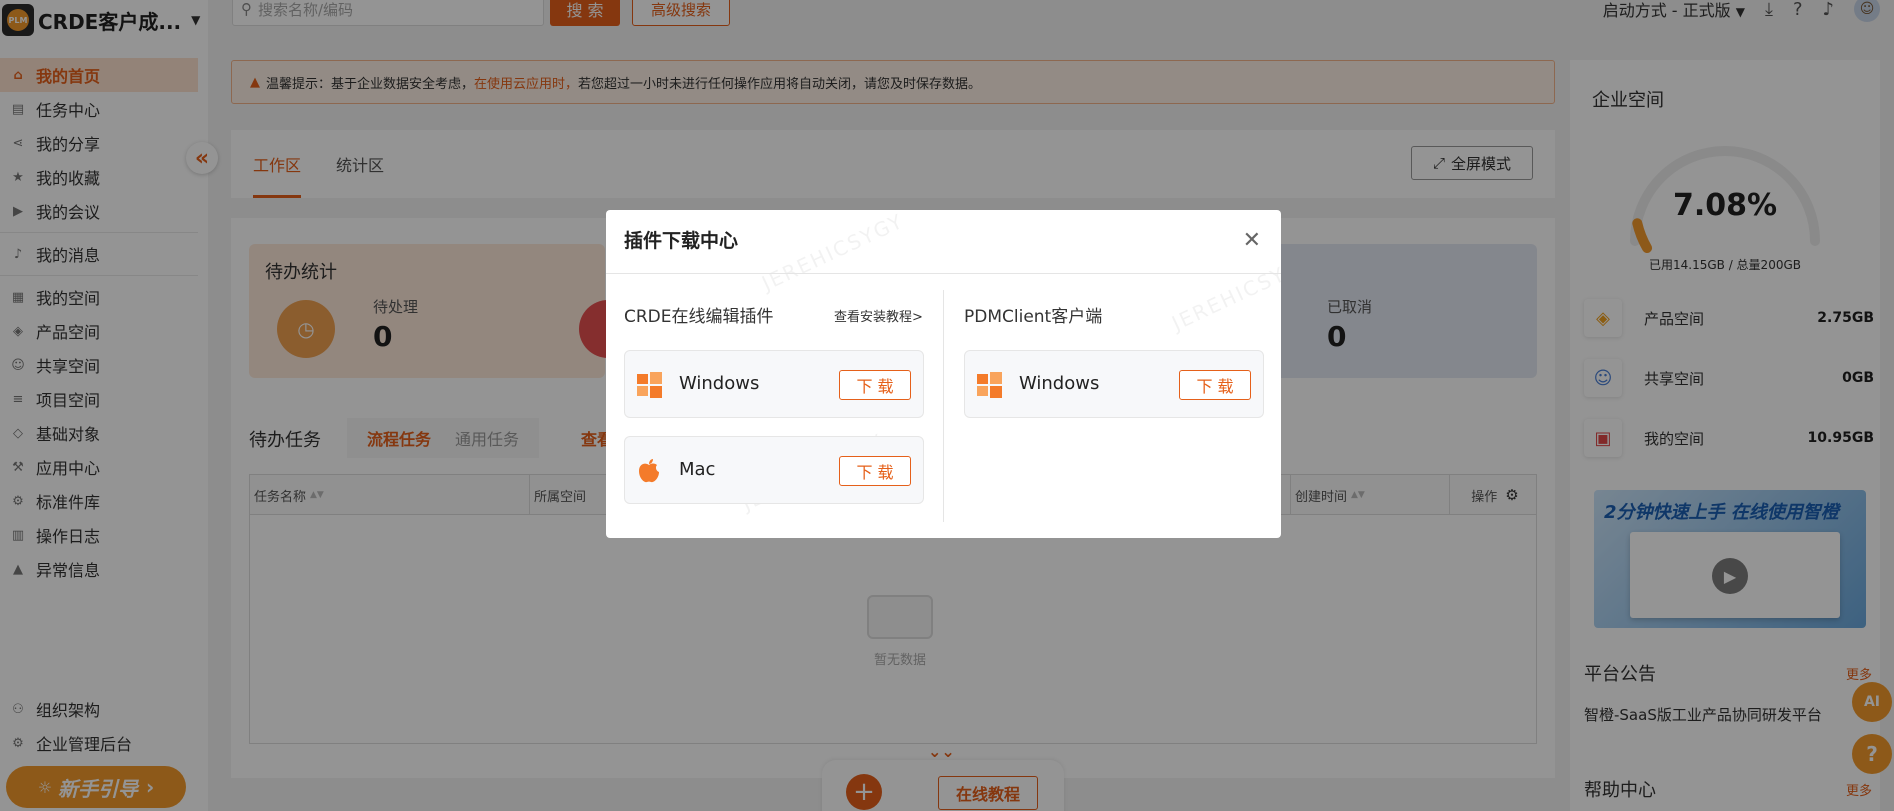 This screenshot has height=811, width=1894. What do you see at coordinates (943, 242) in the screenshot?
I see `dialog-header: 插件下载中心 ✕` at bounding box center [943, 242].